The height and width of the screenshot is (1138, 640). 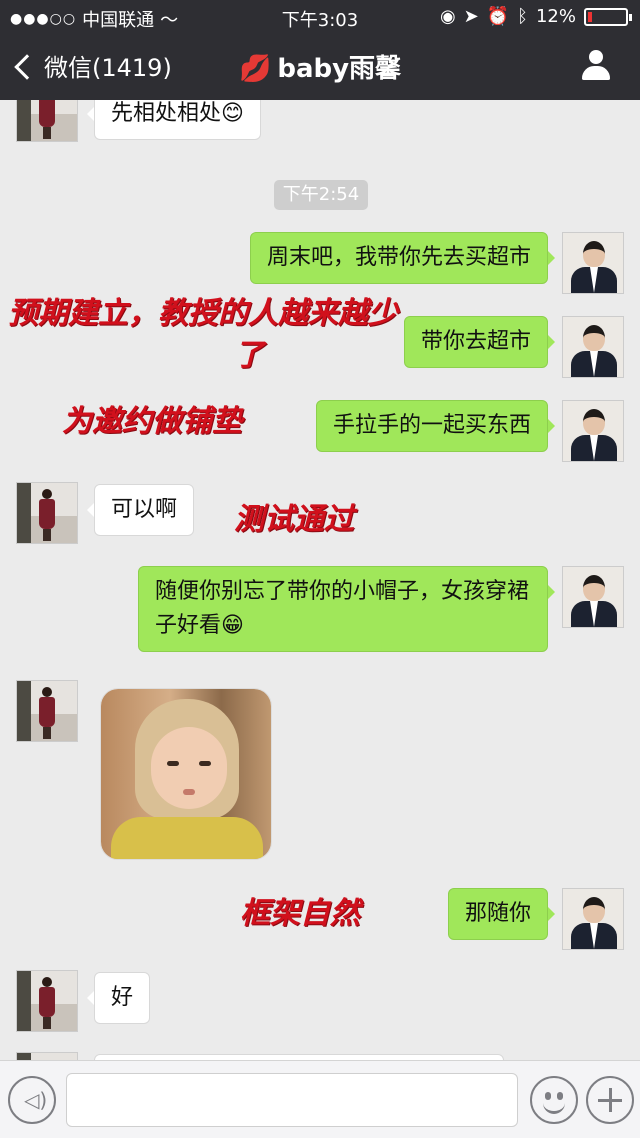 What do you see at coordinates (471, 16) in the screenshot?
I see `location-icon: ➤` at bounding box center [471, 16].